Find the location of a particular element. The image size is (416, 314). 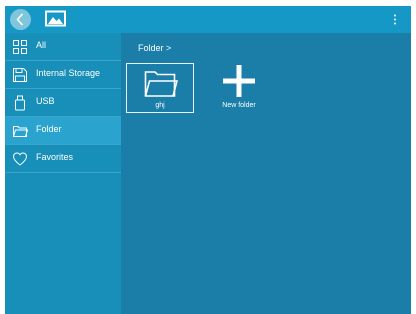

sidebar-item-folder: Folder is located at coordinates (63, 131).